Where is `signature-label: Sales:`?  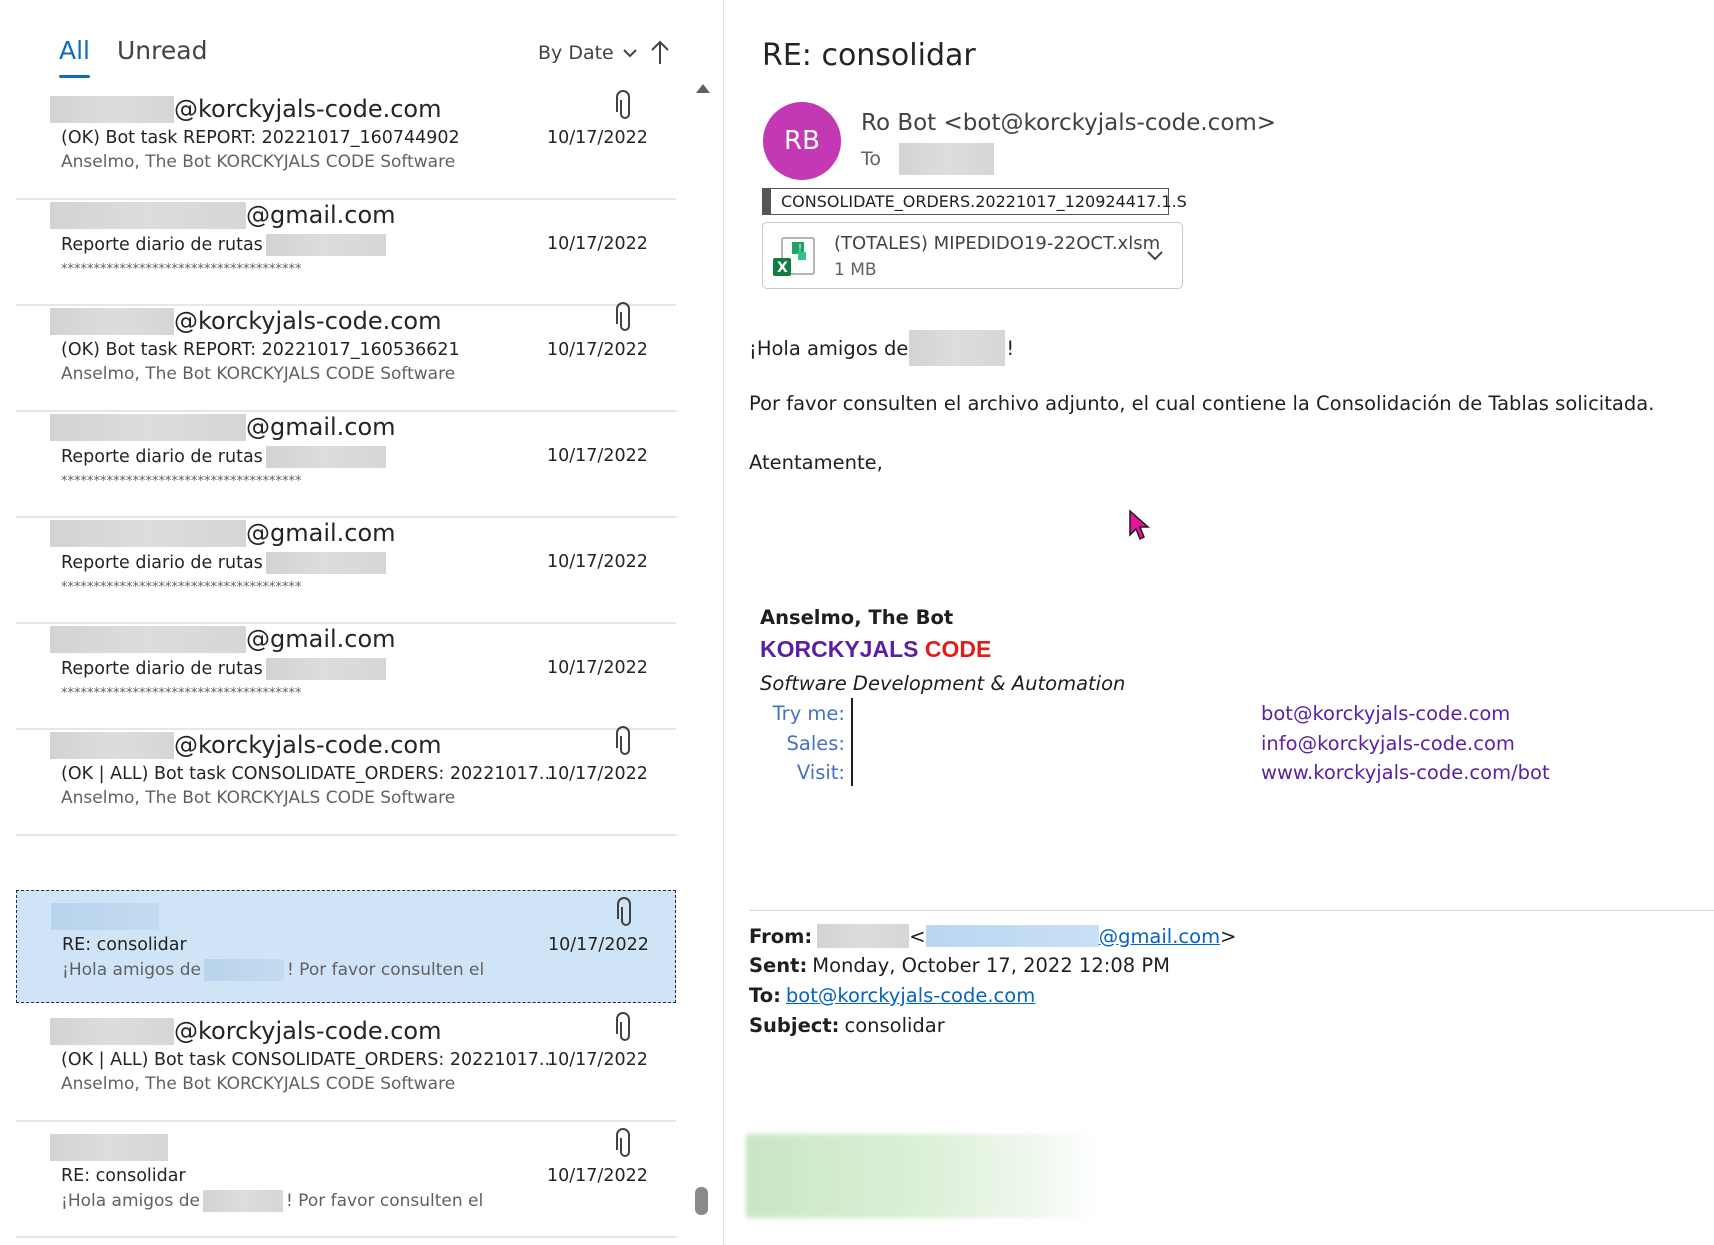
signature-label: Sales: is located at coordinates (815, 743).